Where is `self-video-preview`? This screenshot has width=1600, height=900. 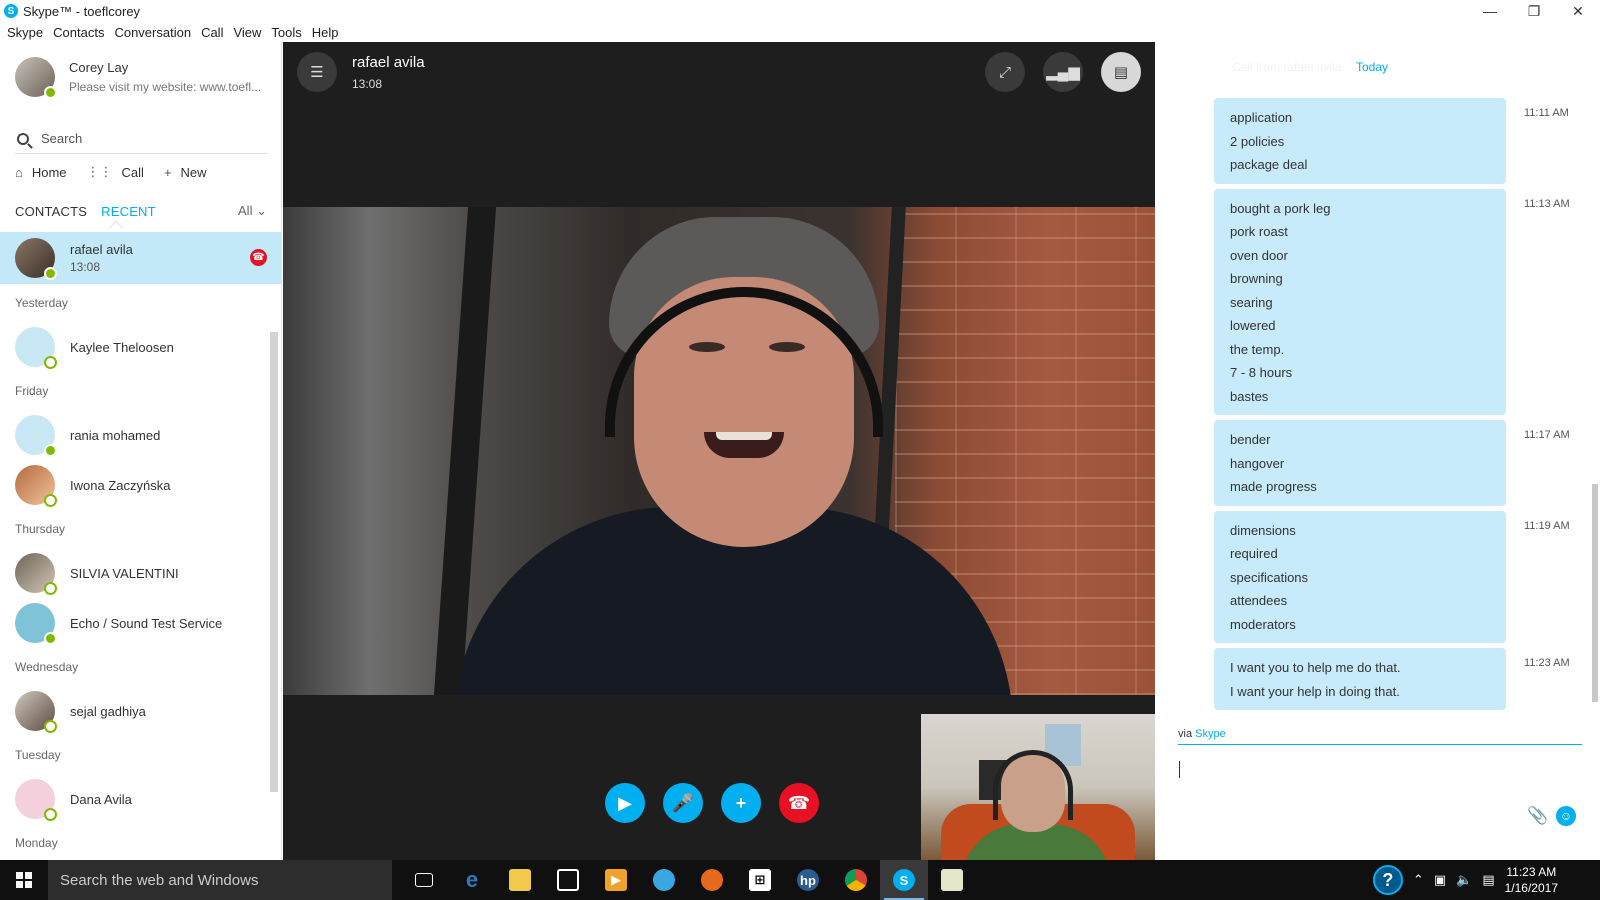 self-video-preview is located at coordinates (1038, 787).